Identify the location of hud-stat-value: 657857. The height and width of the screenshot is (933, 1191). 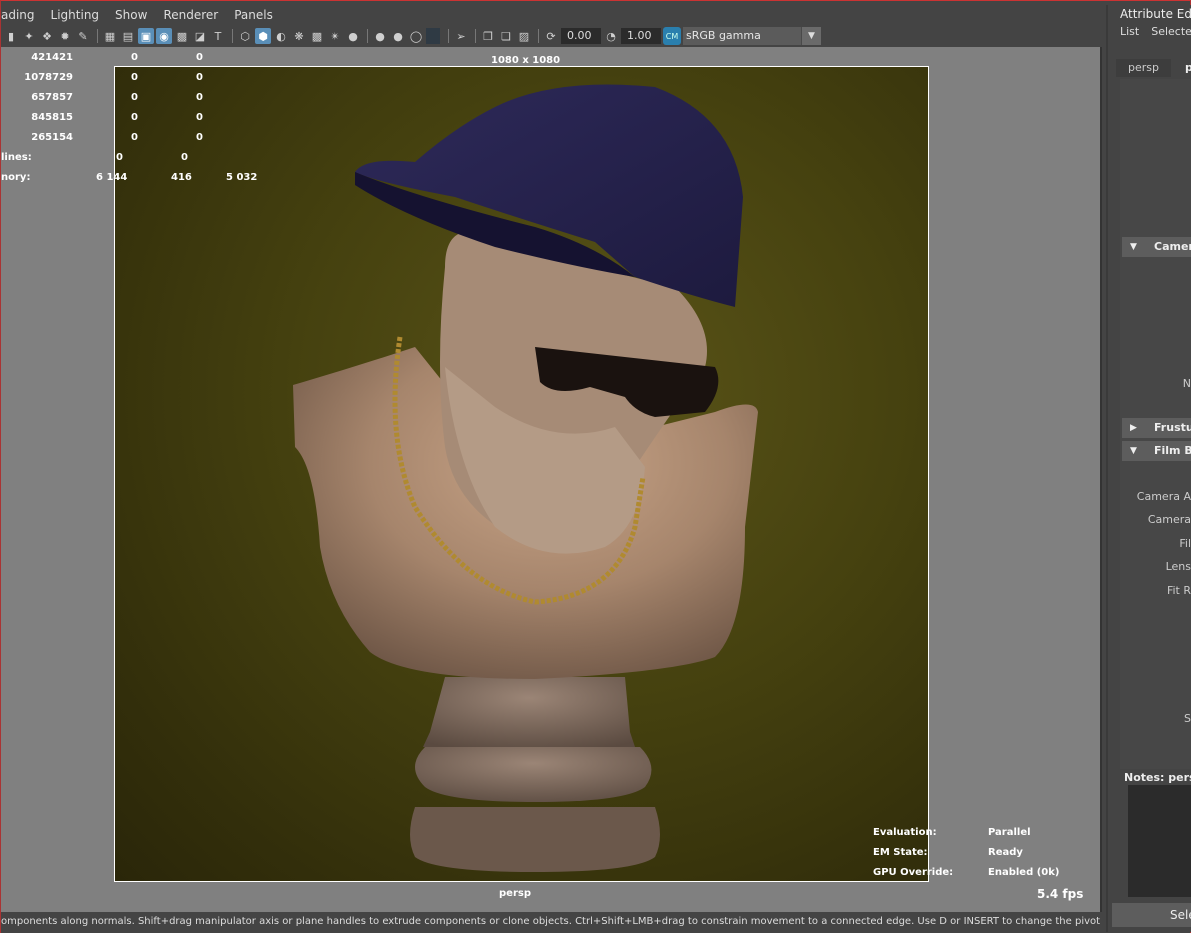
(52, 97).